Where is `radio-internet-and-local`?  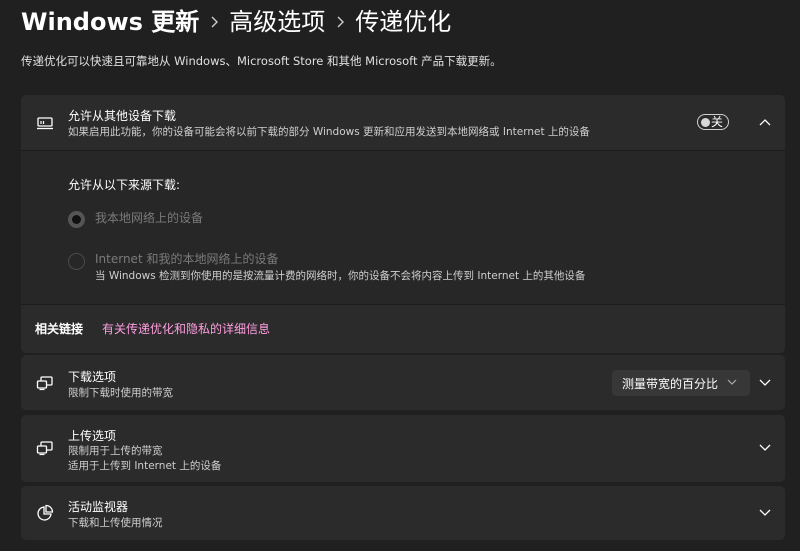 radio-internet-and-local is located at coordinates (76, 261).